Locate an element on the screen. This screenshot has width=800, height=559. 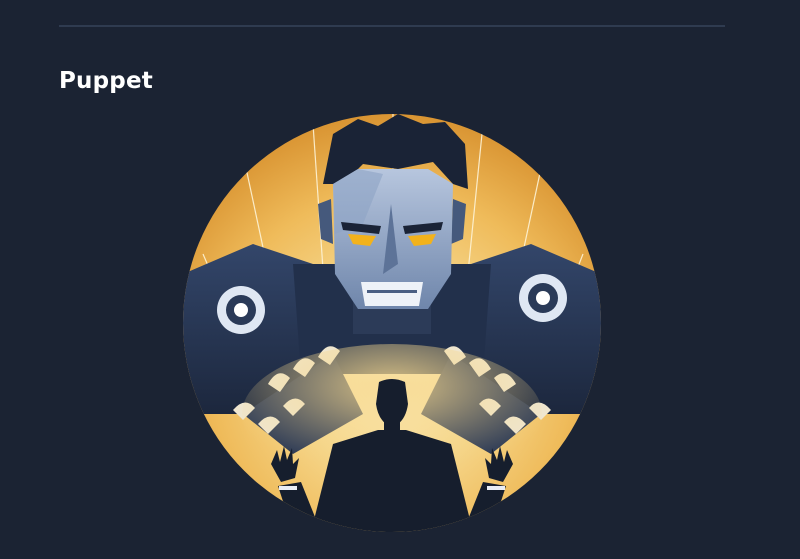
section-divider is located at coordinates (392, 26).